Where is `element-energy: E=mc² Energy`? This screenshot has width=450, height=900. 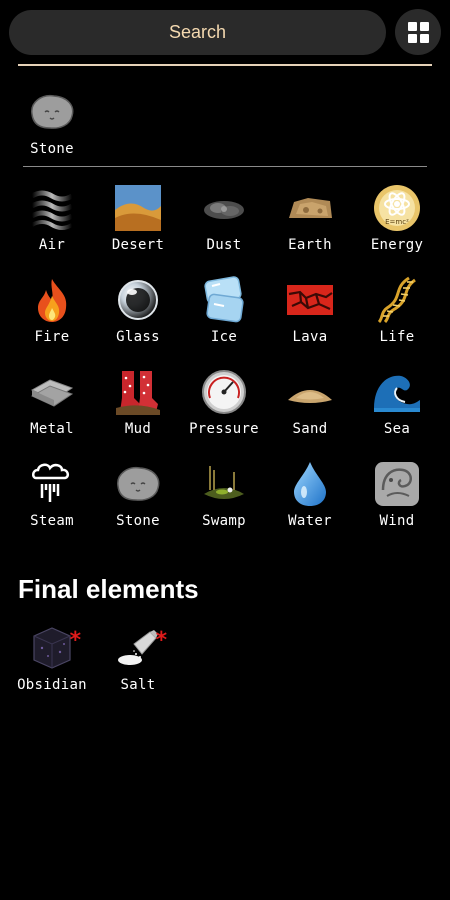 element-energy: E=mc² Energy is located at coordinates (397, 218).